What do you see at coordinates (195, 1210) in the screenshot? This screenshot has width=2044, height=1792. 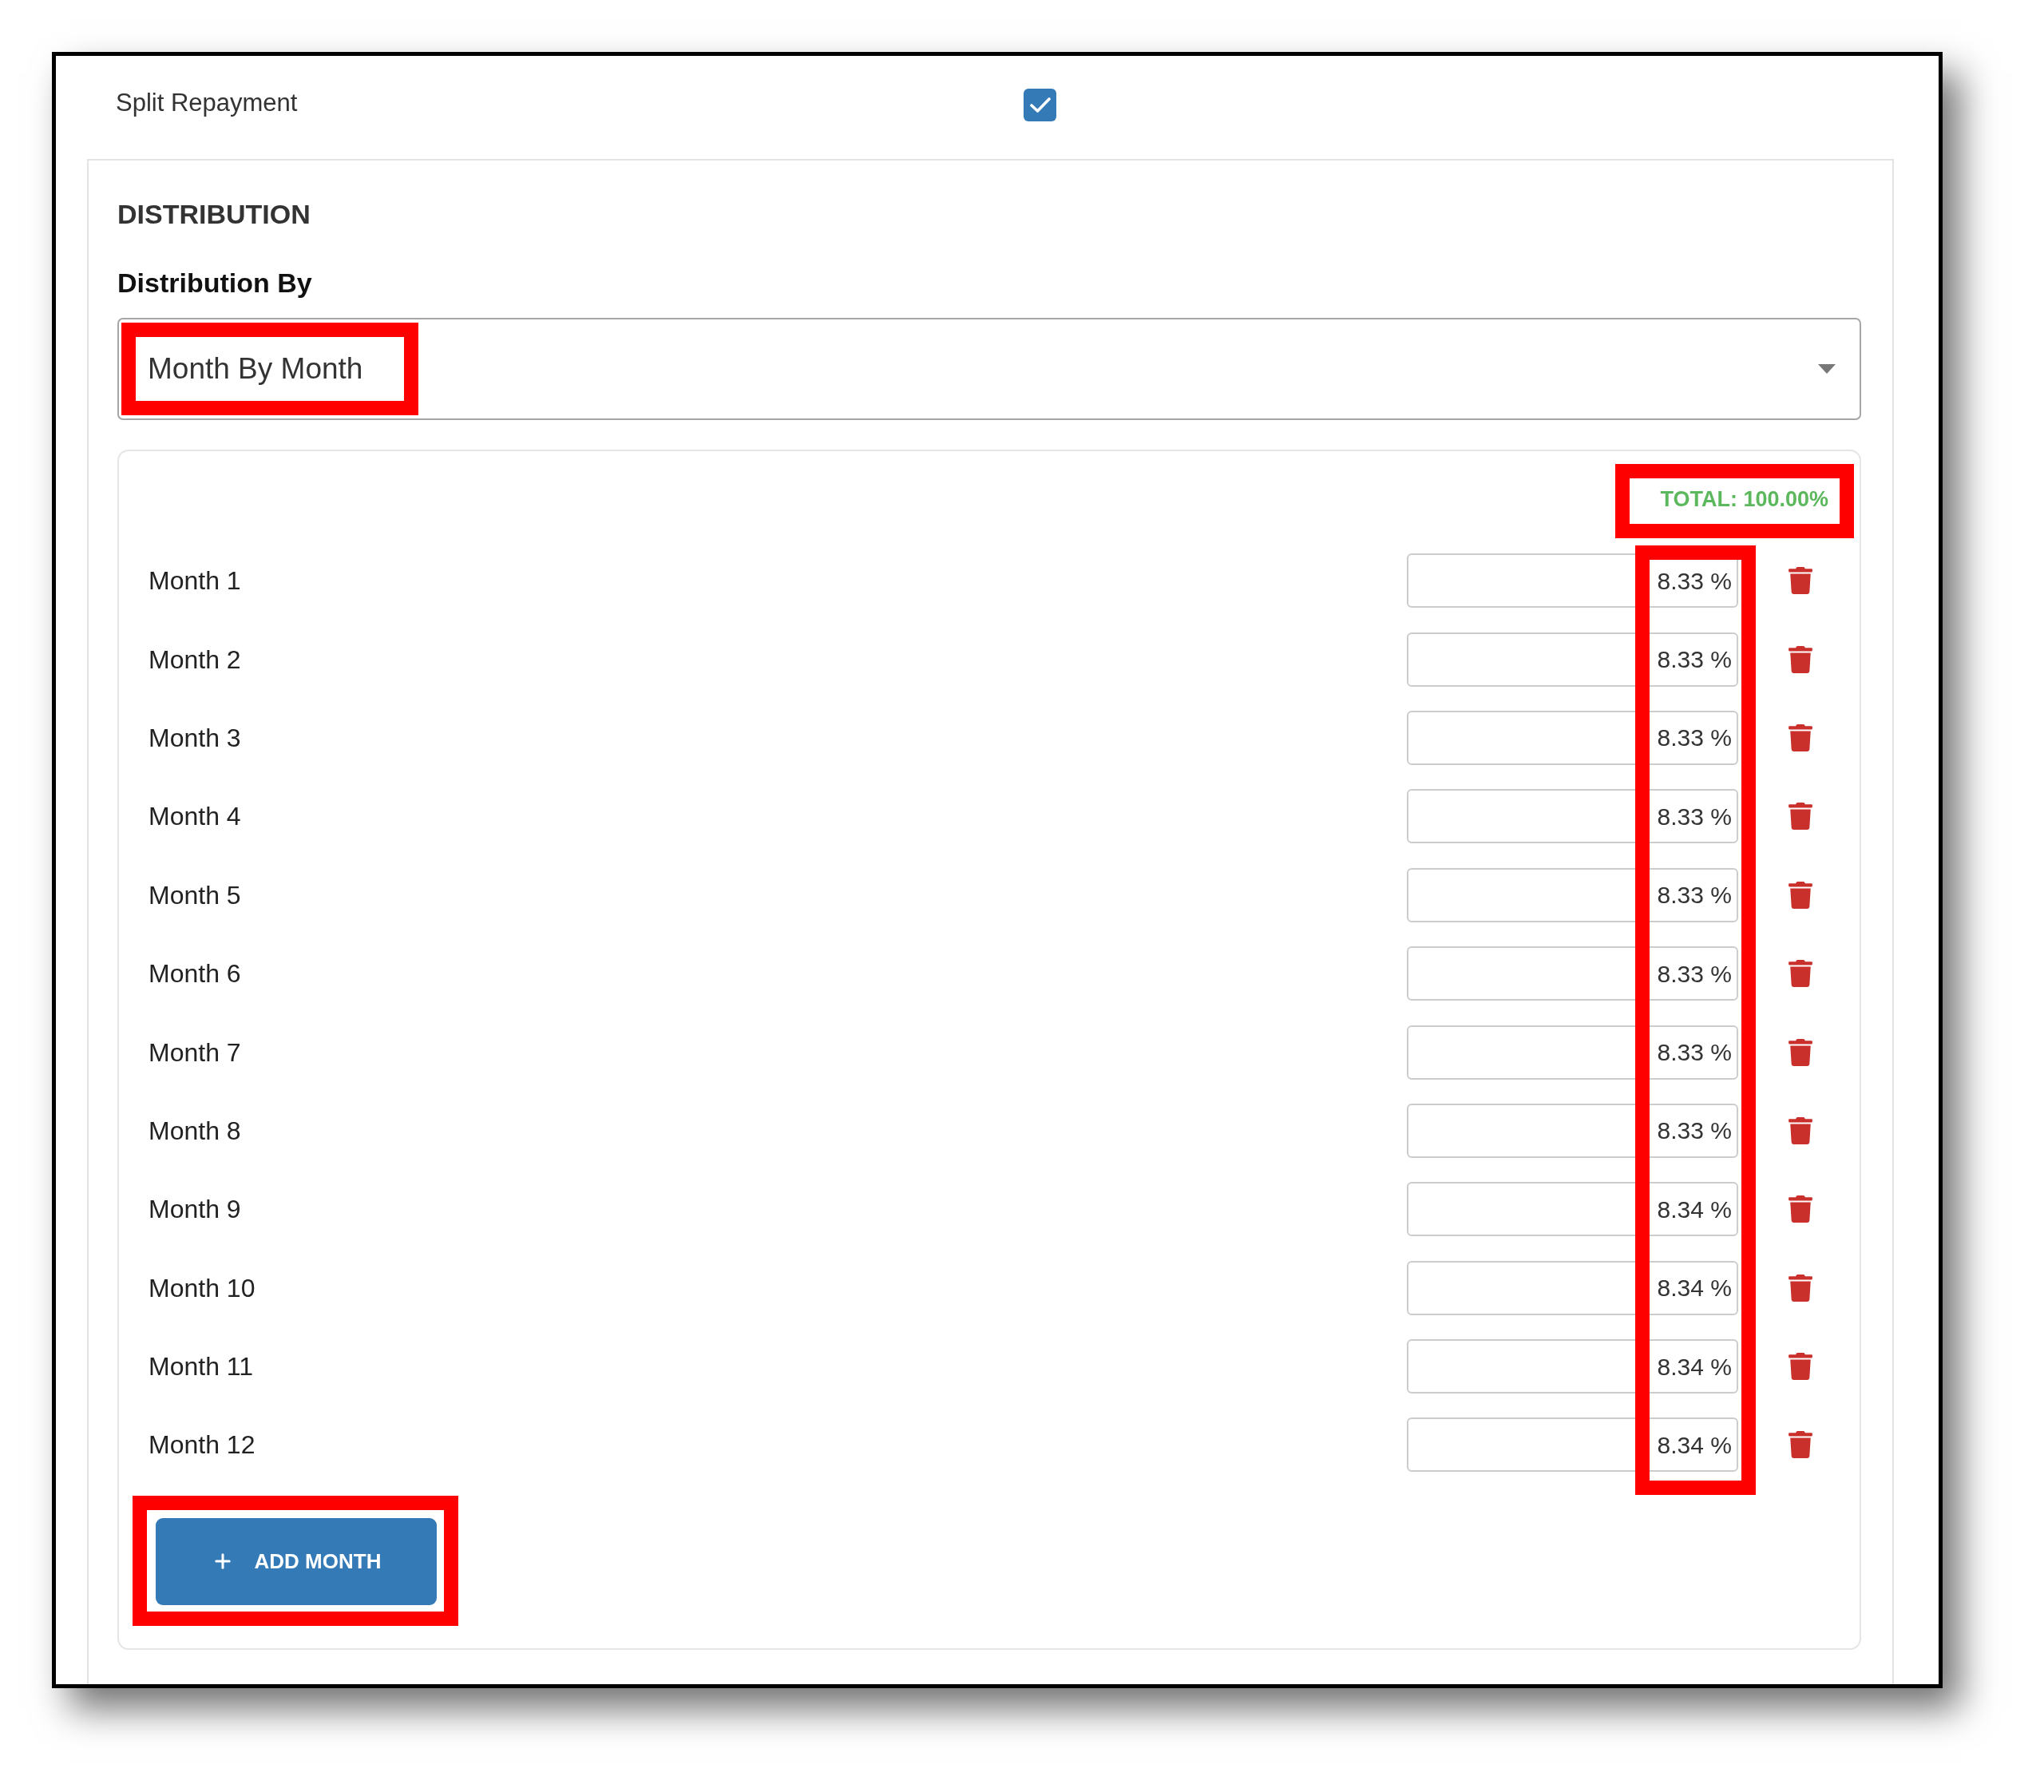 I see `month-label: Month 9` at bounding box center [195, 1210].